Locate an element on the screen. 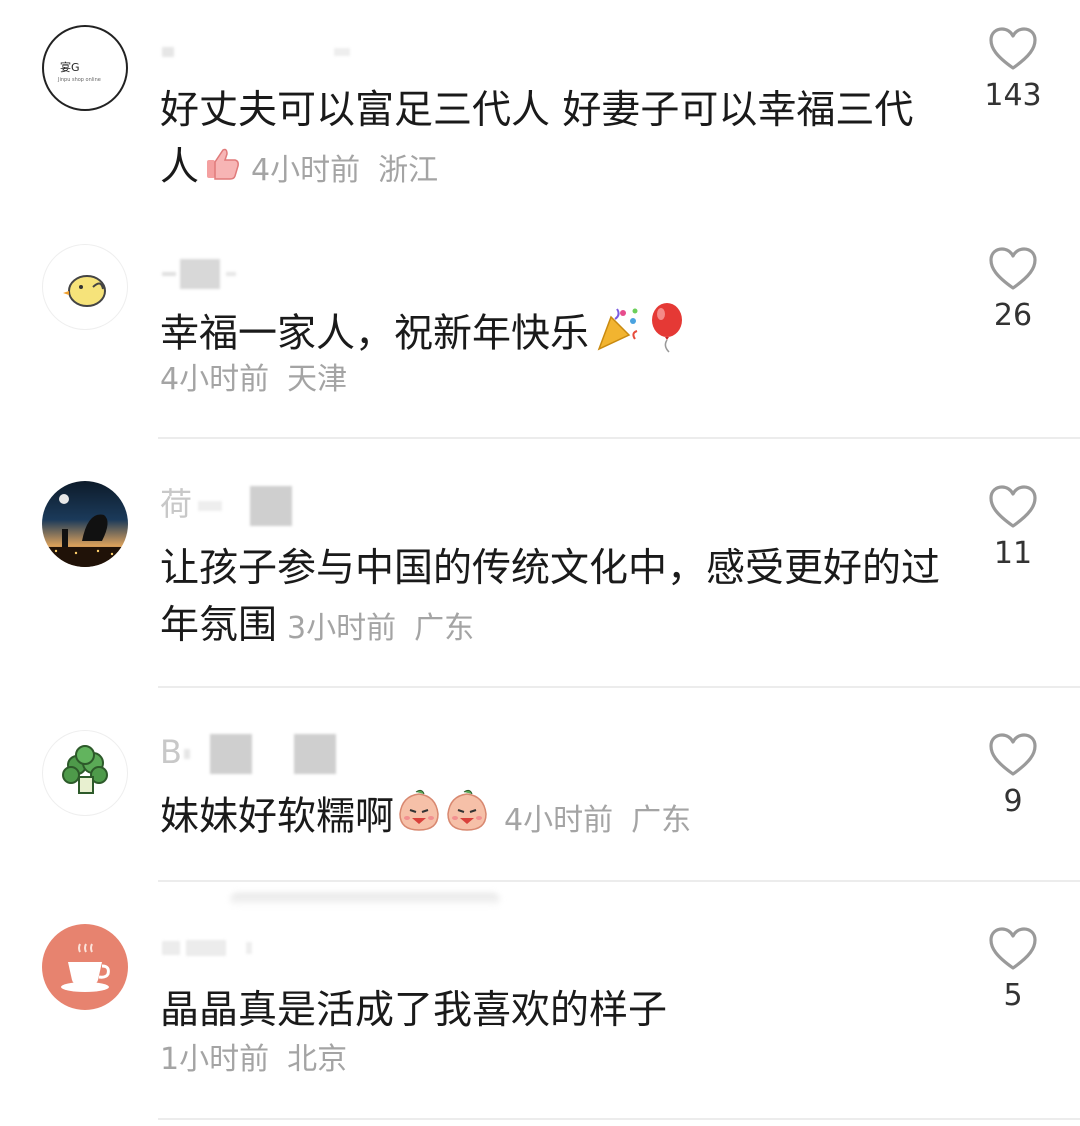 The height and width of the screenshot is (1126, 1080). like-count: 143 is located at coordinates (1013, 95).